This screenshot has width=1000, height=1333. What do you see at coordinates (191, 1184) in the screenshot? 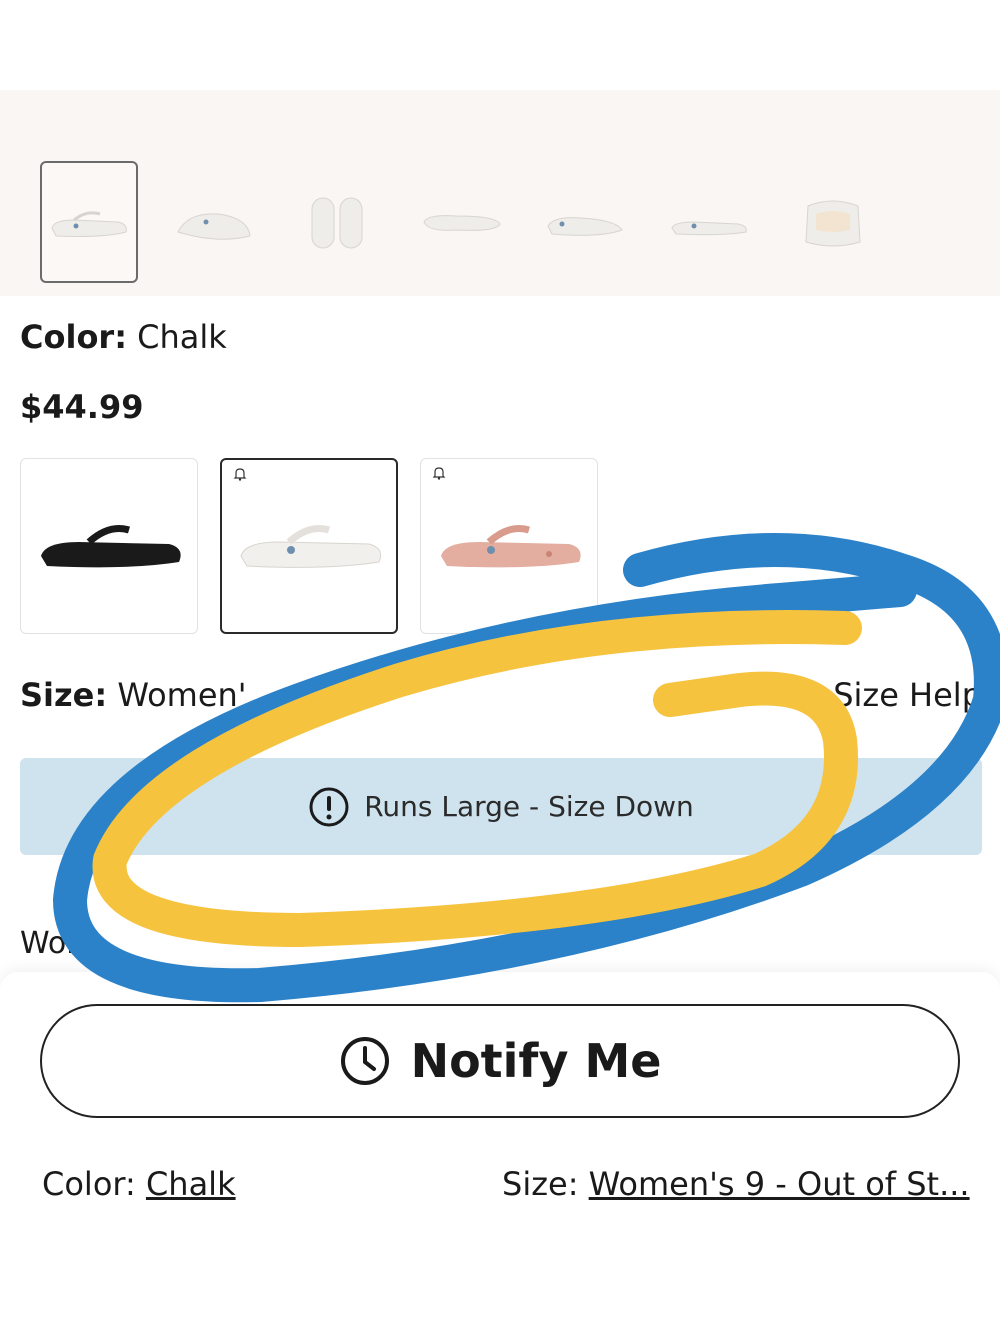
I see `footer-color-link: Chalk` at bounding box center [191, 1184].